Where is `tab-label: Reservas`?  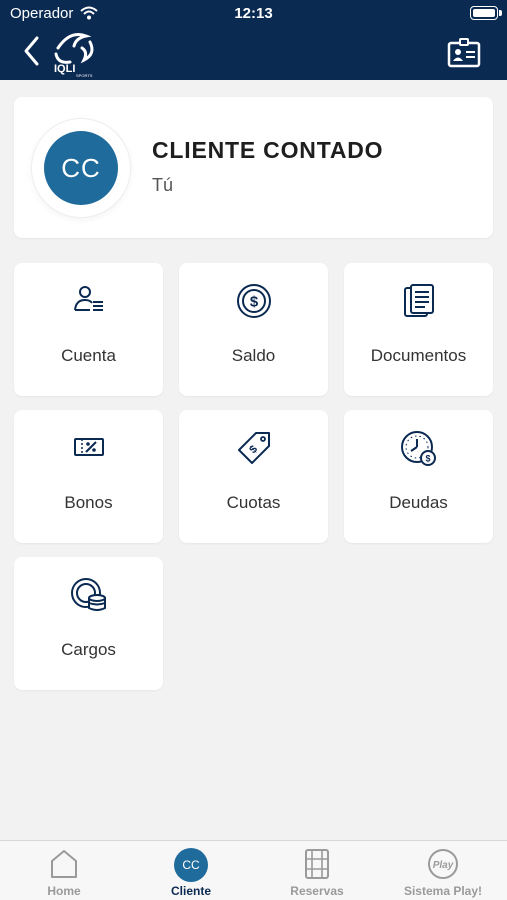
tab-label: Reservas is located at coordinates (317, 891).